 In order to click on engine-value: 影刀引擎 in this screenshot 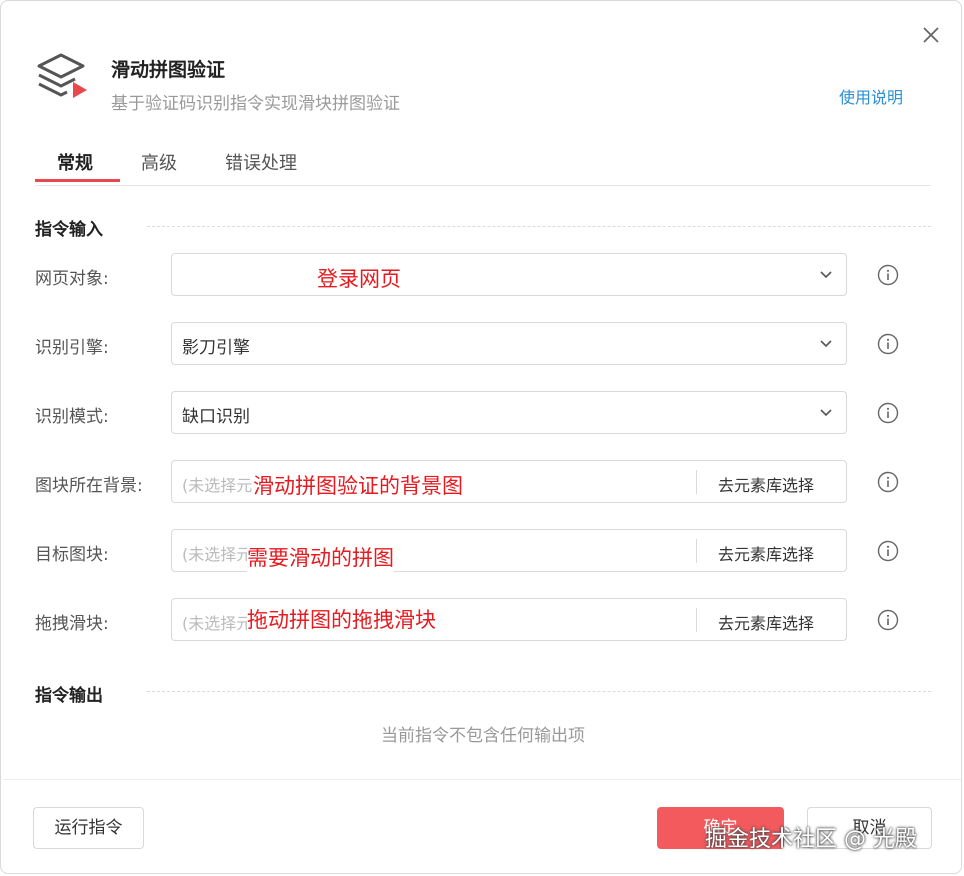, I will do `click(216, 348)`.